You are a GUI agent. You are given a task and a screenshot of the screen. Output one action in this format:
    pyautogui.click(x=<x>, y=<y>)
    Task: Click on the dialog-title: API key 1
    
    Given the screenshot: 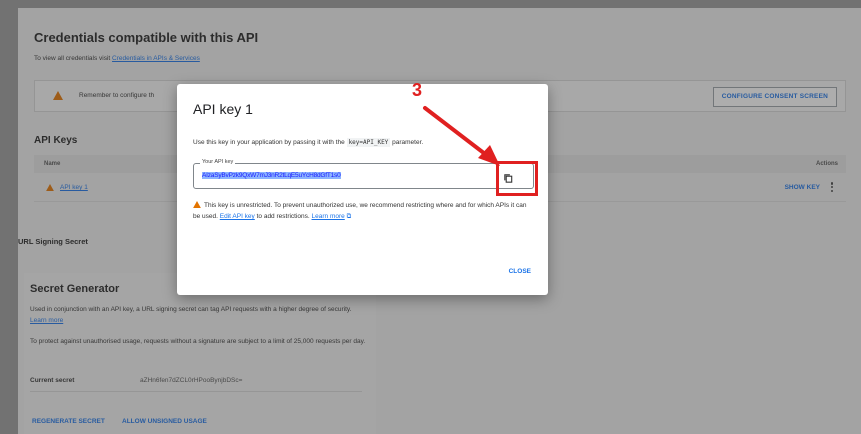 What is the action you would take?
    pyautogui.click(x=223, y=109)
    